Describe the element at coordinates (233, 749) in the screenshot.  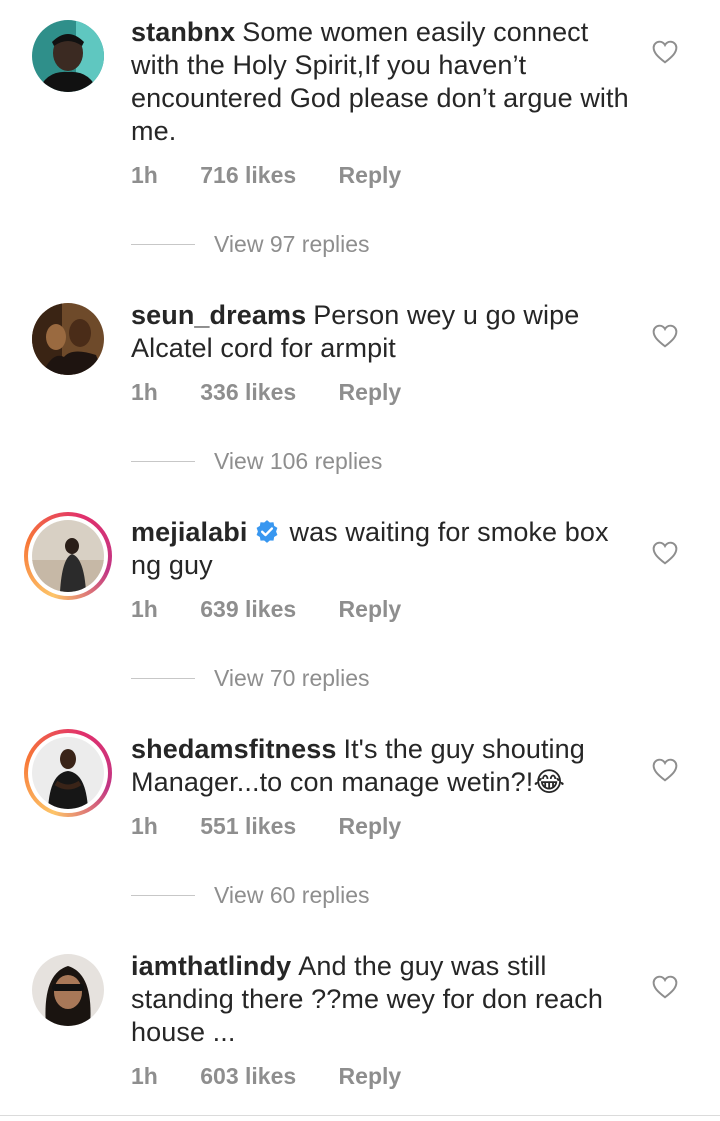
I see `comment-username: shedamsfitness` at that location.